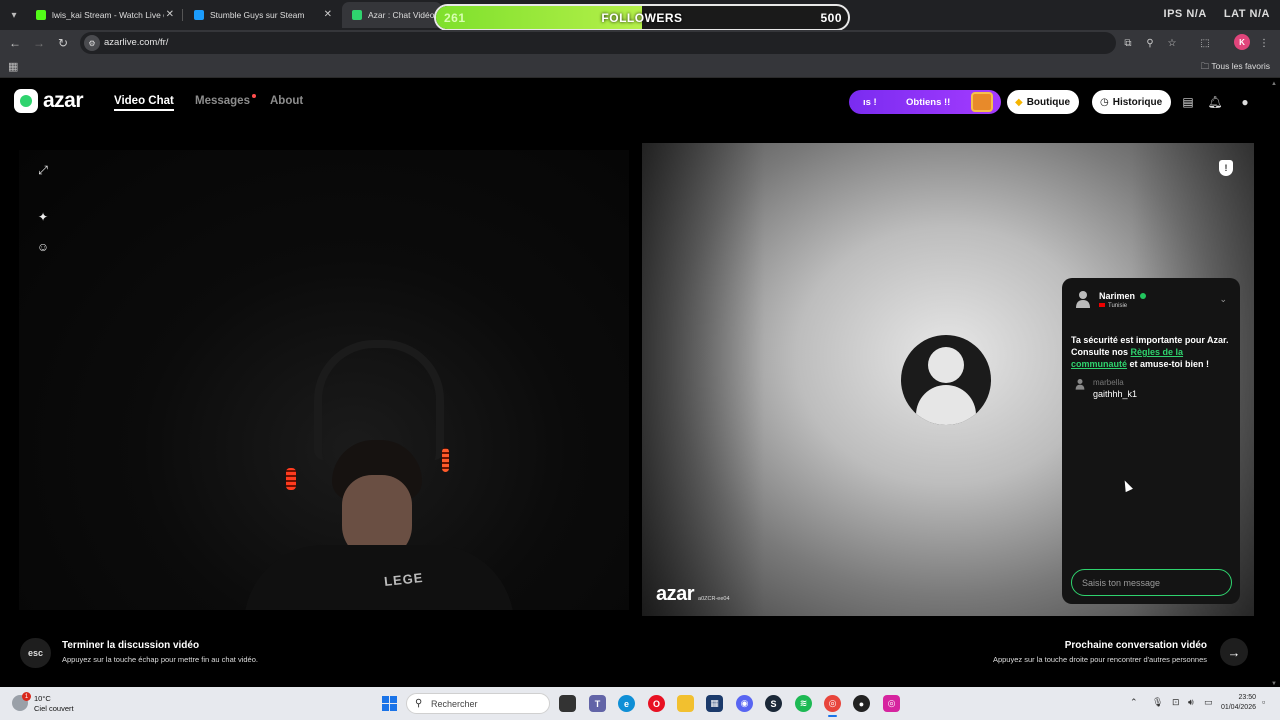  What do you see at coordinates (445, 460) in the screenshot?
I see `headphone-led-right` at bounding box center [445, 460].